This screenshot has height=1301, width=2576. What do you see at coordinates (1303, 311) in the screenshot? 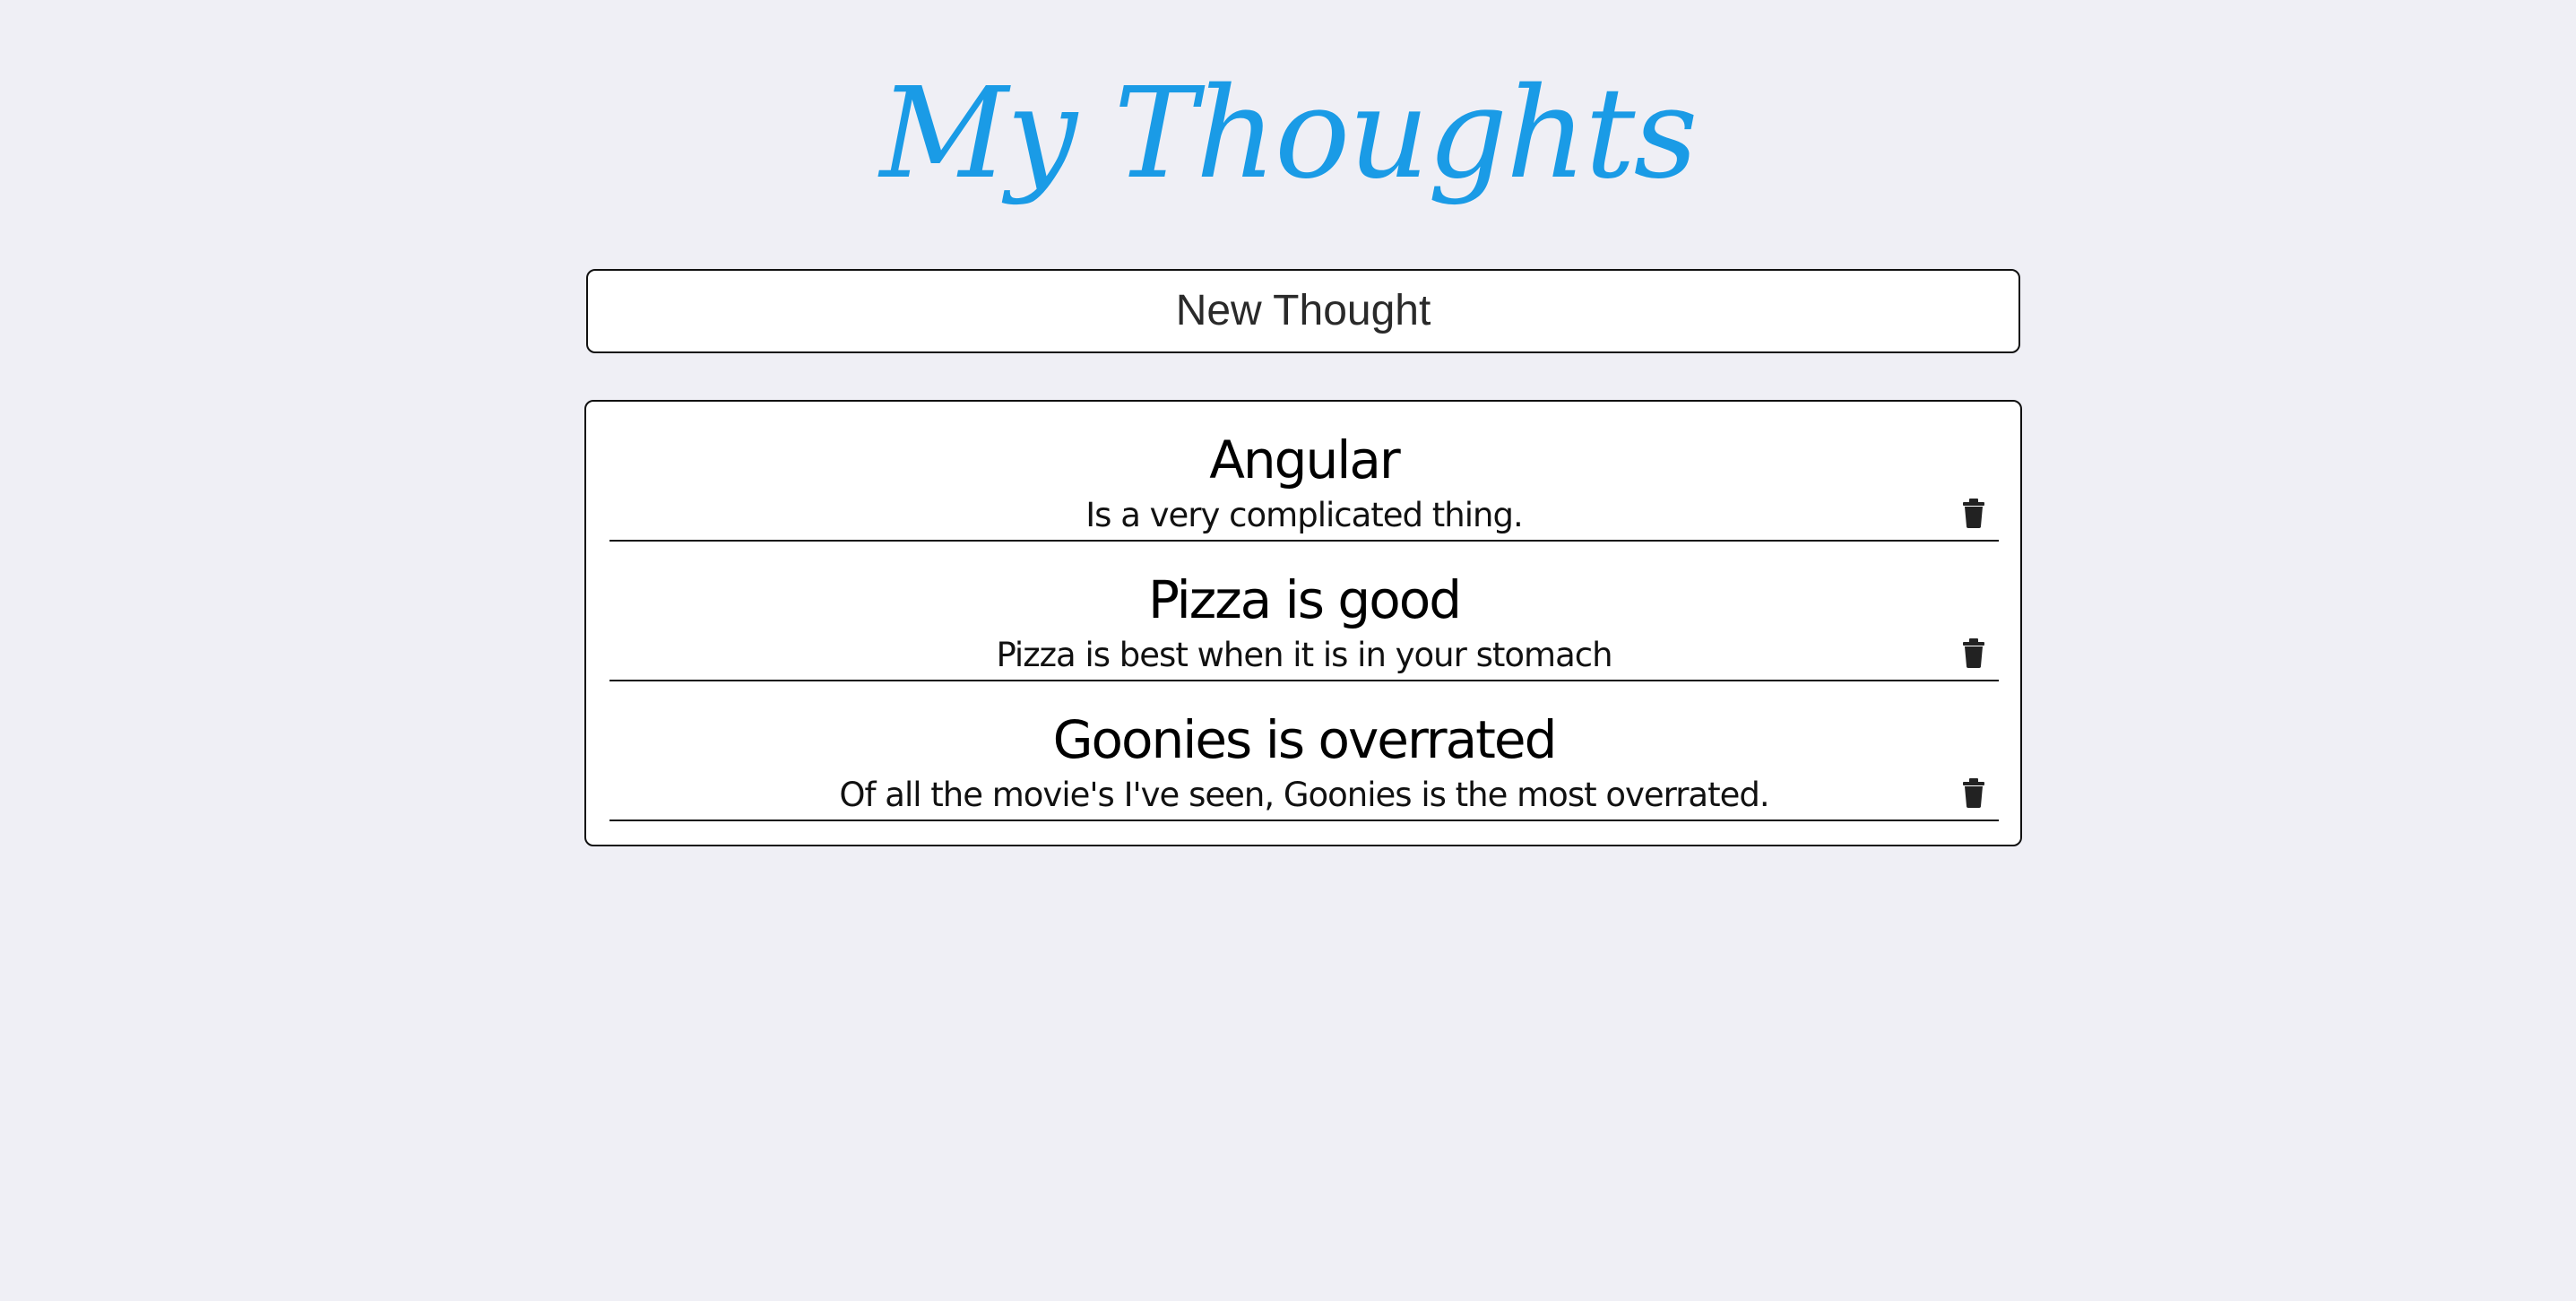
I see `new-thought-button: New Thought` at bounding box center [1303, 311].